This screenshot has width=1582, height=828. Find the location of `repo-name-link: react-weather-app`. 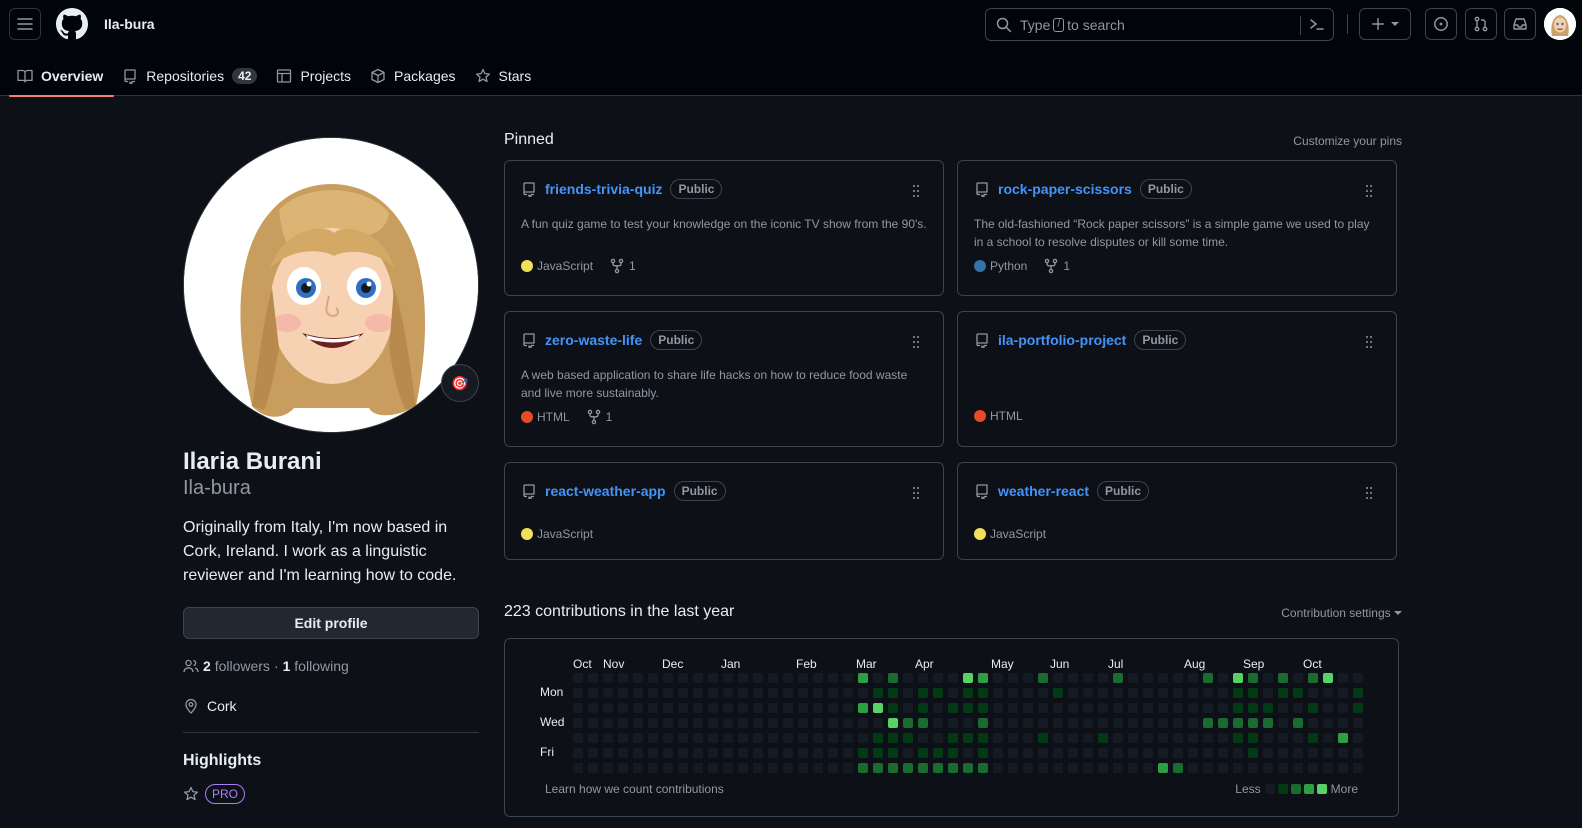

repo-name-link: react-weather-app is located at coordinates (605, 491).